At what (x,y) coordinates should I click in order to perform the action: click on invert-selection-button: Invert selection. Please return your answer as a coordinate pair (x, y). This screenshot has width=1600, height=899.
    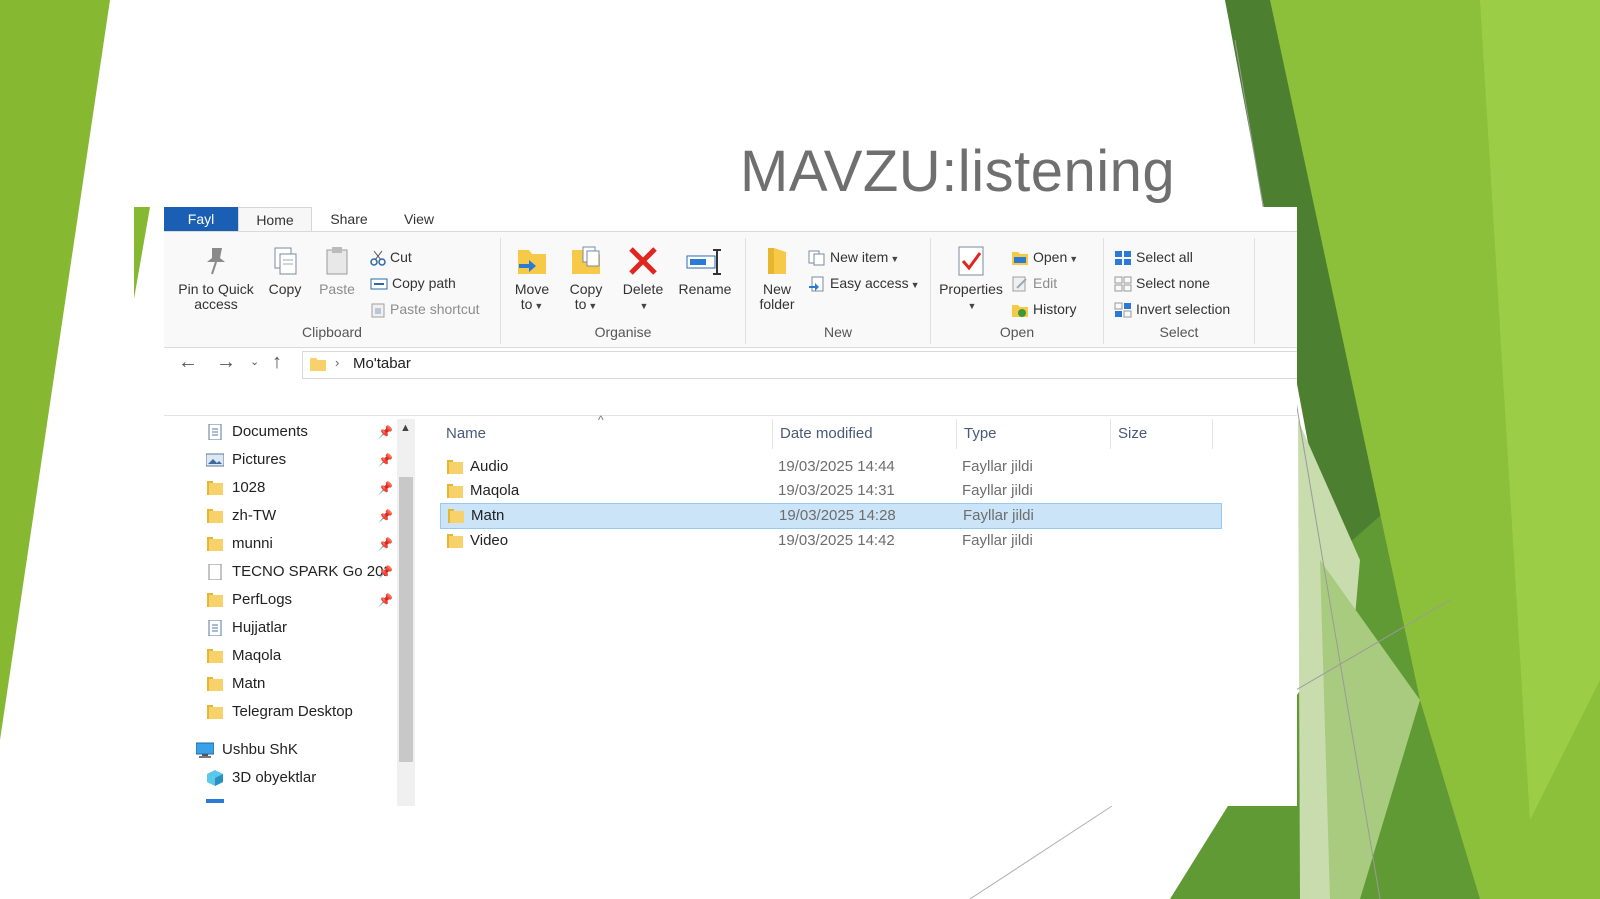
    Looking at the image, I should click on (1172, 309).